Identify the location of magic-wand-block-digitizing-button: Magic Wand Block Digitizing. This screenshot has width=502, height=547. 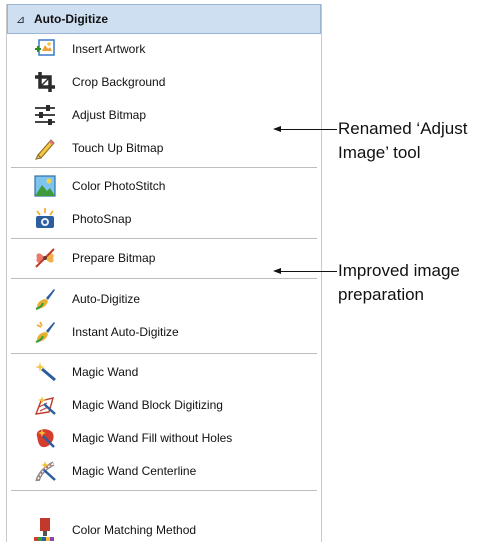
(164, 405).